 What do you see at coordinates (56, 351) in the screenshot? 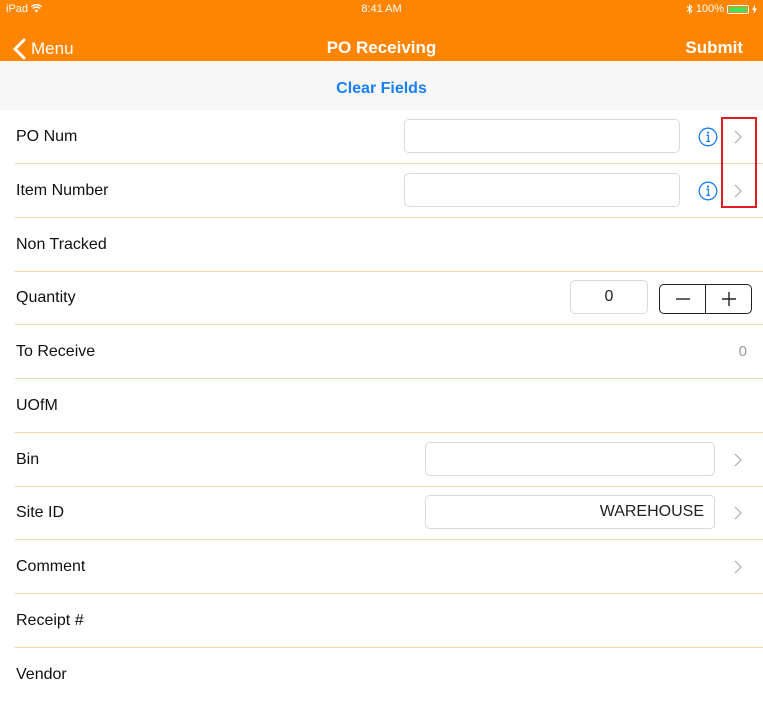
I see `to-receive-label: To Receive` at bounding box center [56, 351].